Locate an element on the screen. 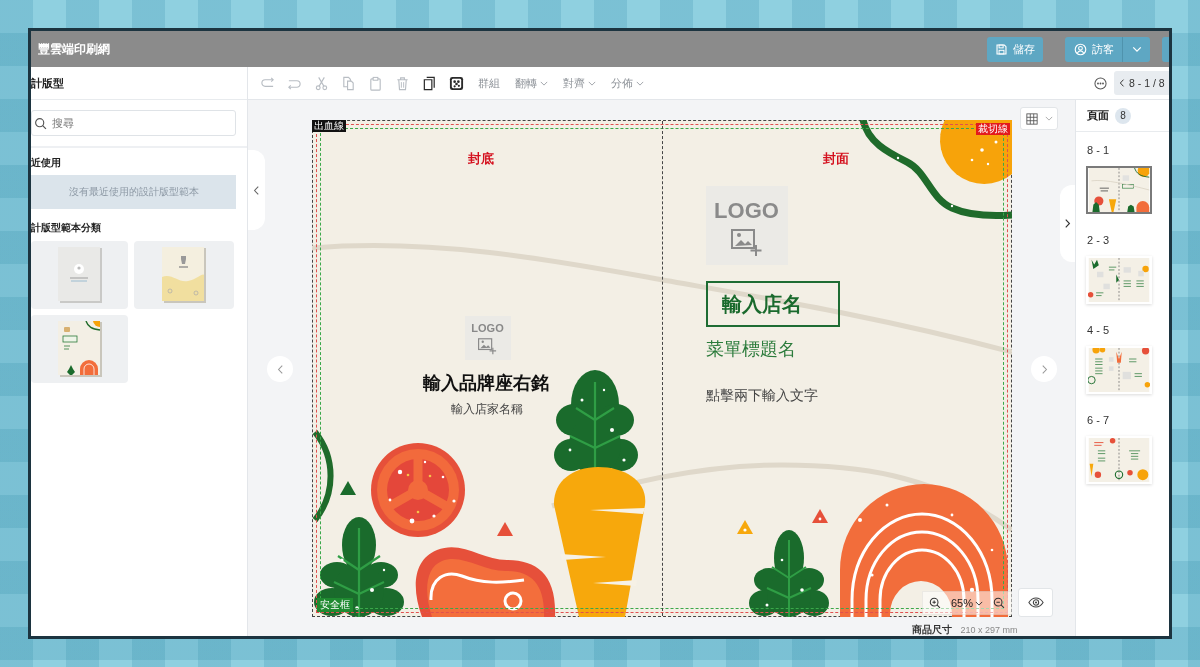  next-page-button is located at coordinates (1044, 369).